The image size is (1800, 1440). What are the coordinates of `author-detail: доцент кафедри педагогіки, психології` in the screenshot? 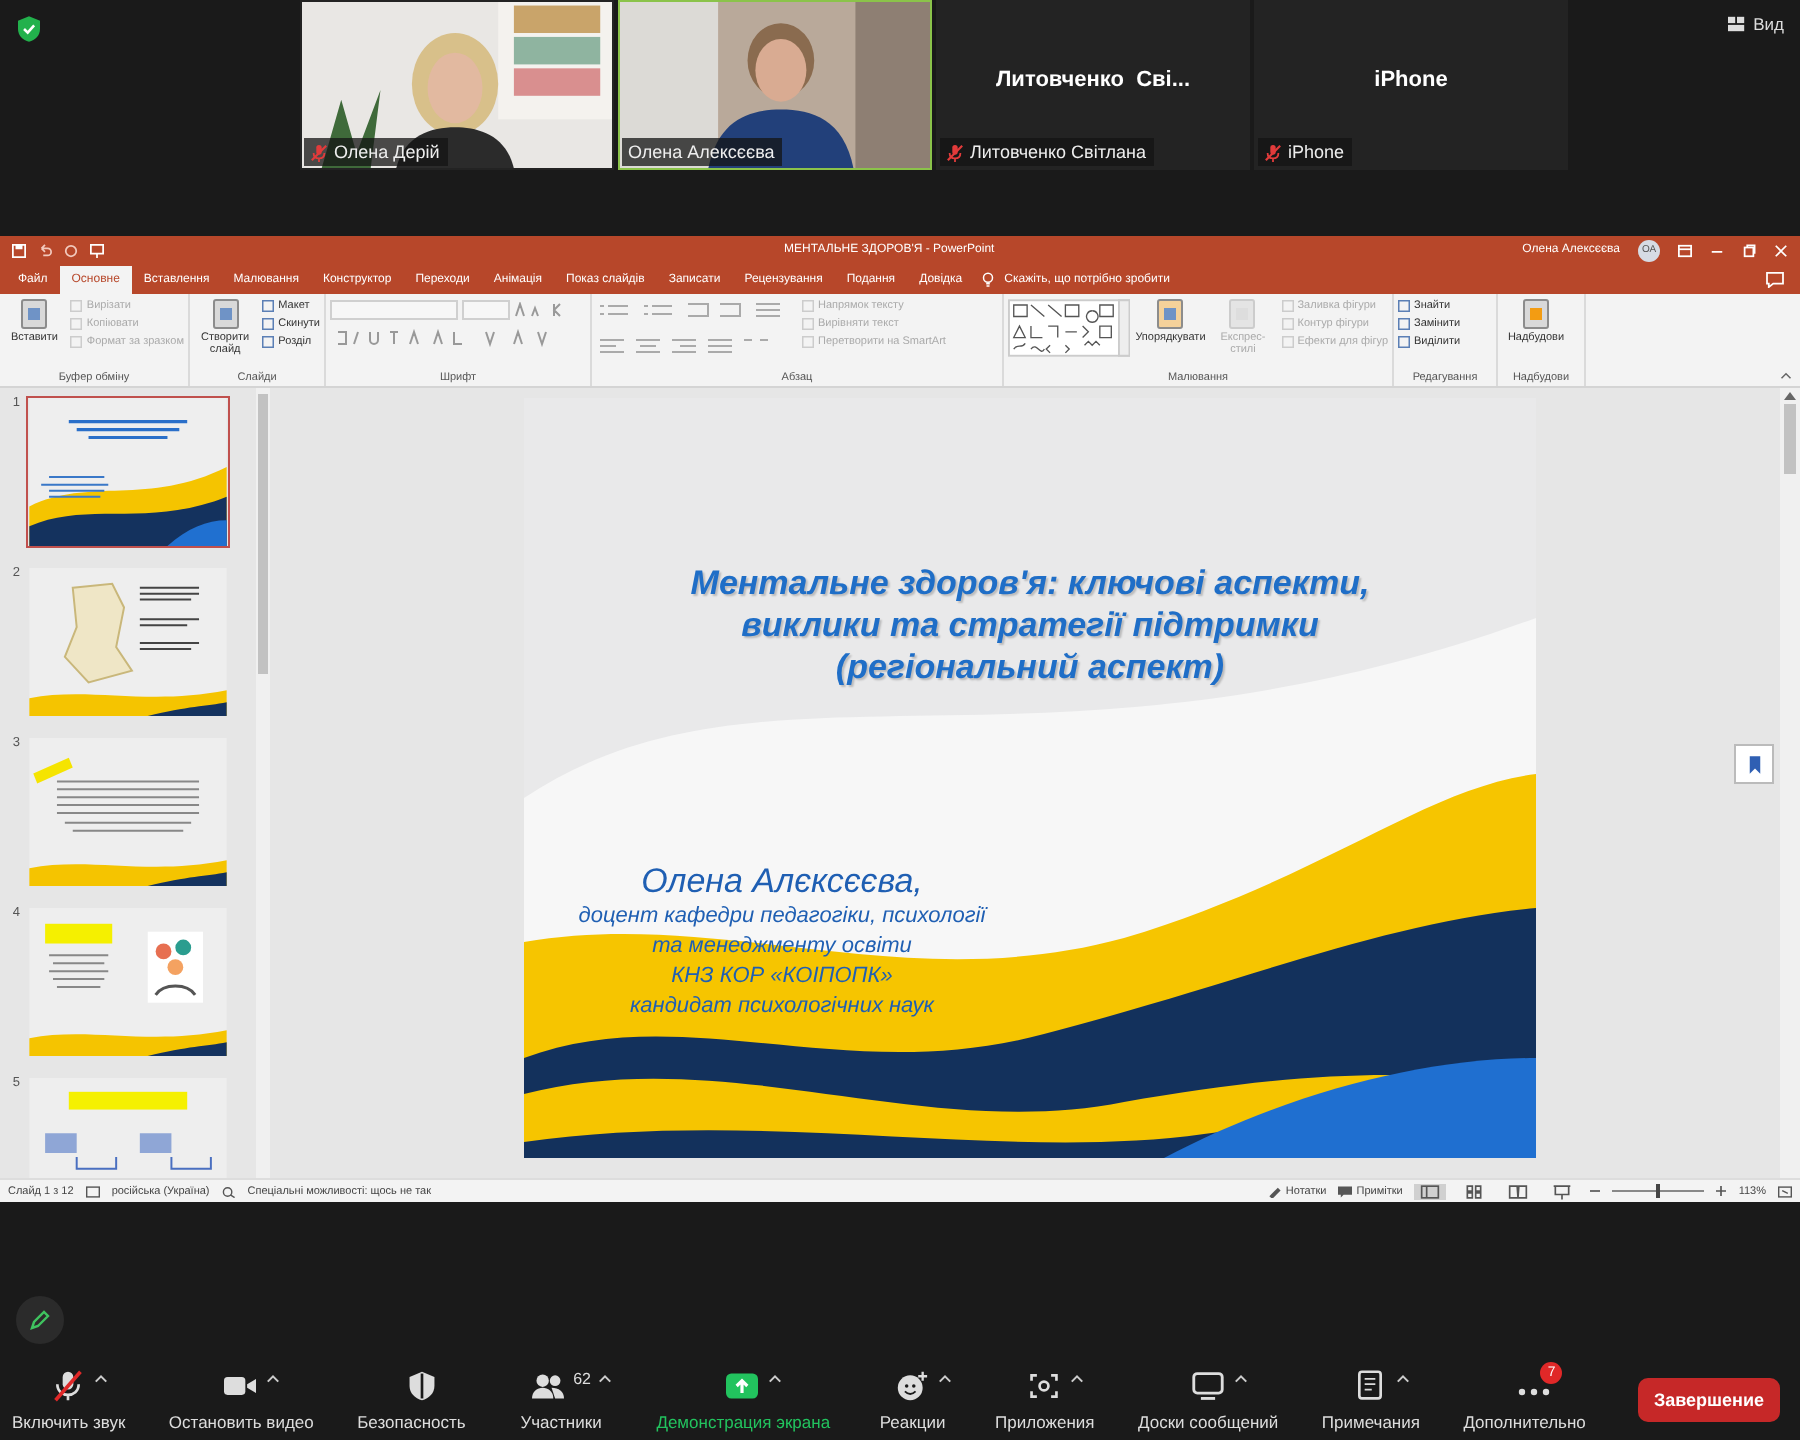 It's located at (782, 917).